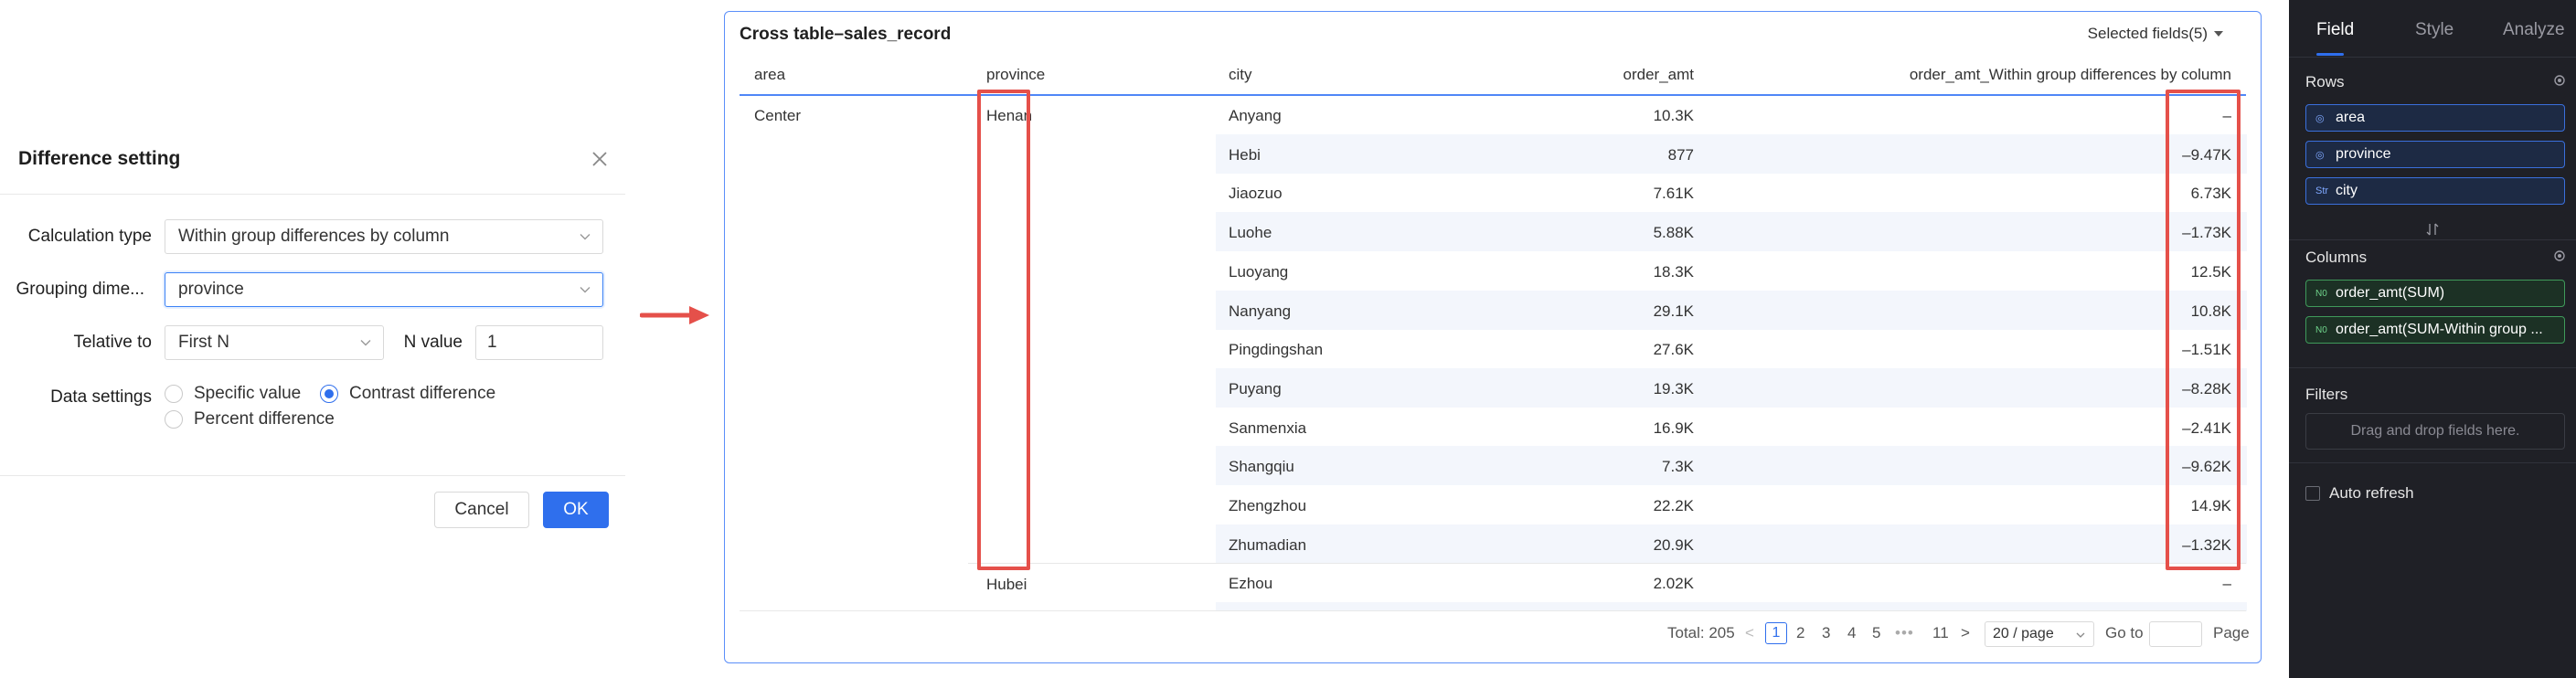 The image size is (2576, 678). What do you see at coordinates (2534, 30) in the screenshot?
I see `tab-analyze: Analyze` at bounding box center [2534, 30].